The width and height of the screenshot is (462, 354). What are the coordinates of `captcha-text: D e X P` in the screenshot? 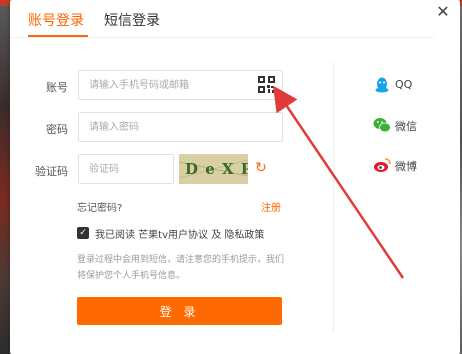 It's located at (216, 169).